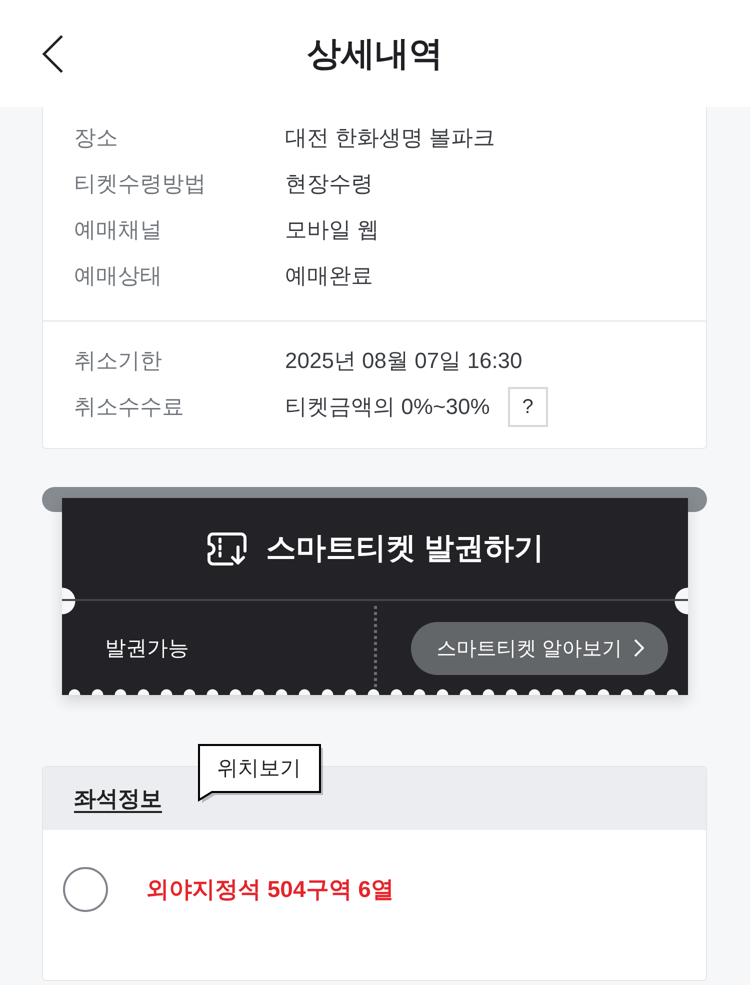  What do you see at coordinates (118, 276) in the screenshot?
I see `info-label: 예매상태` at bounding box center [118, 276].